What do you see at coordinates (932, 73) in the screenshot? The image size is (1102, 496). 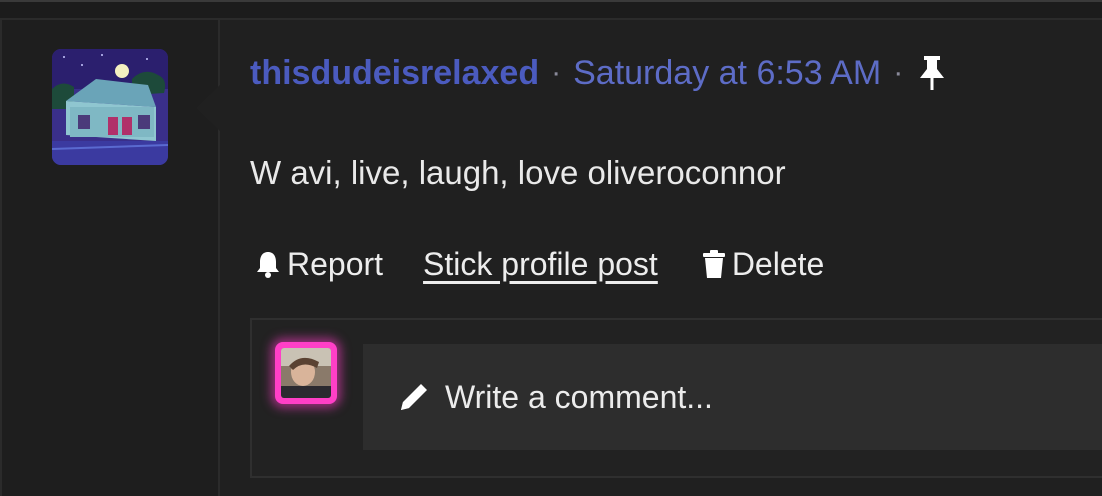 I see `pin-icon` at bounding box center [932, 73].